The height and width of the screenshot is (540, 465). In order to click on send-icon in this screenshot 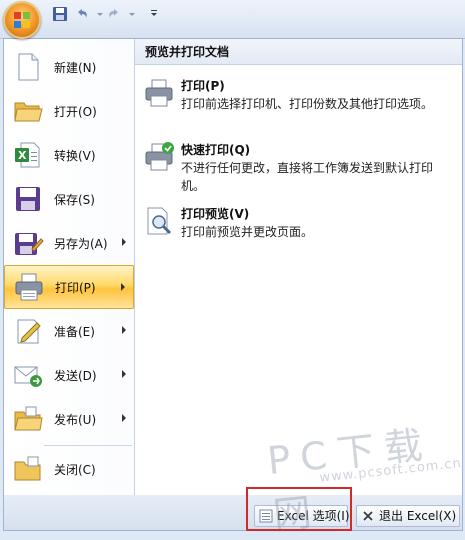, I will do `click(28, 376)`.